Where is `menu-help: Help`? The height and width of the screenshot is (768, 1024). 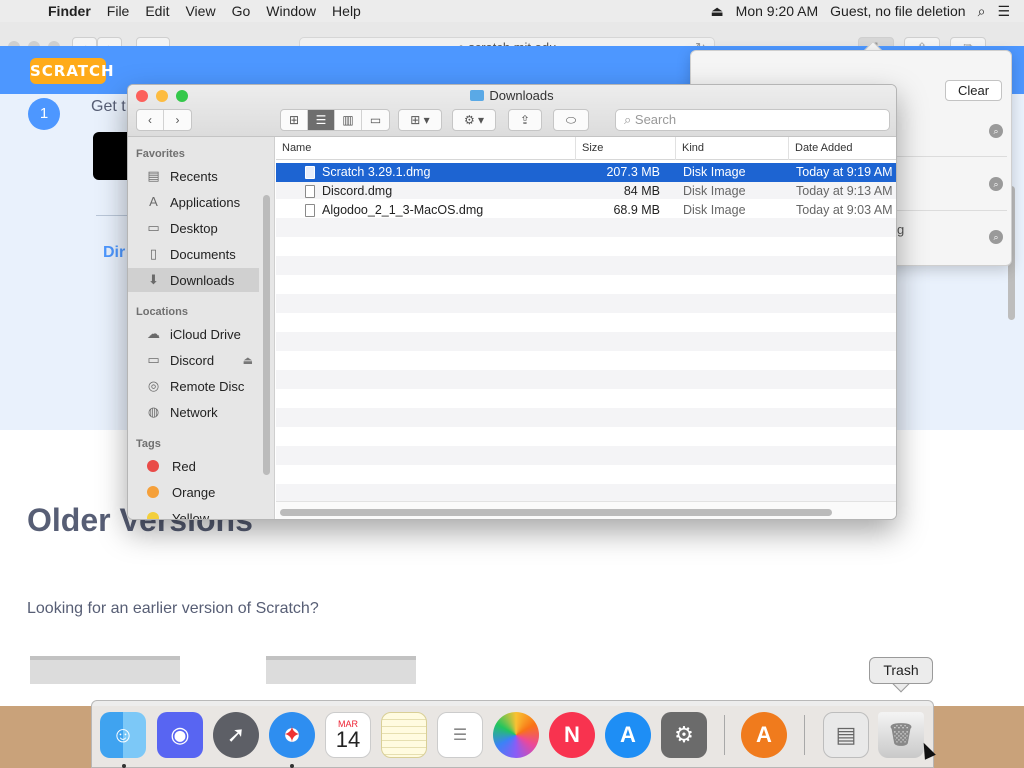
menu-help: Help is located at coordinates (346, 11).